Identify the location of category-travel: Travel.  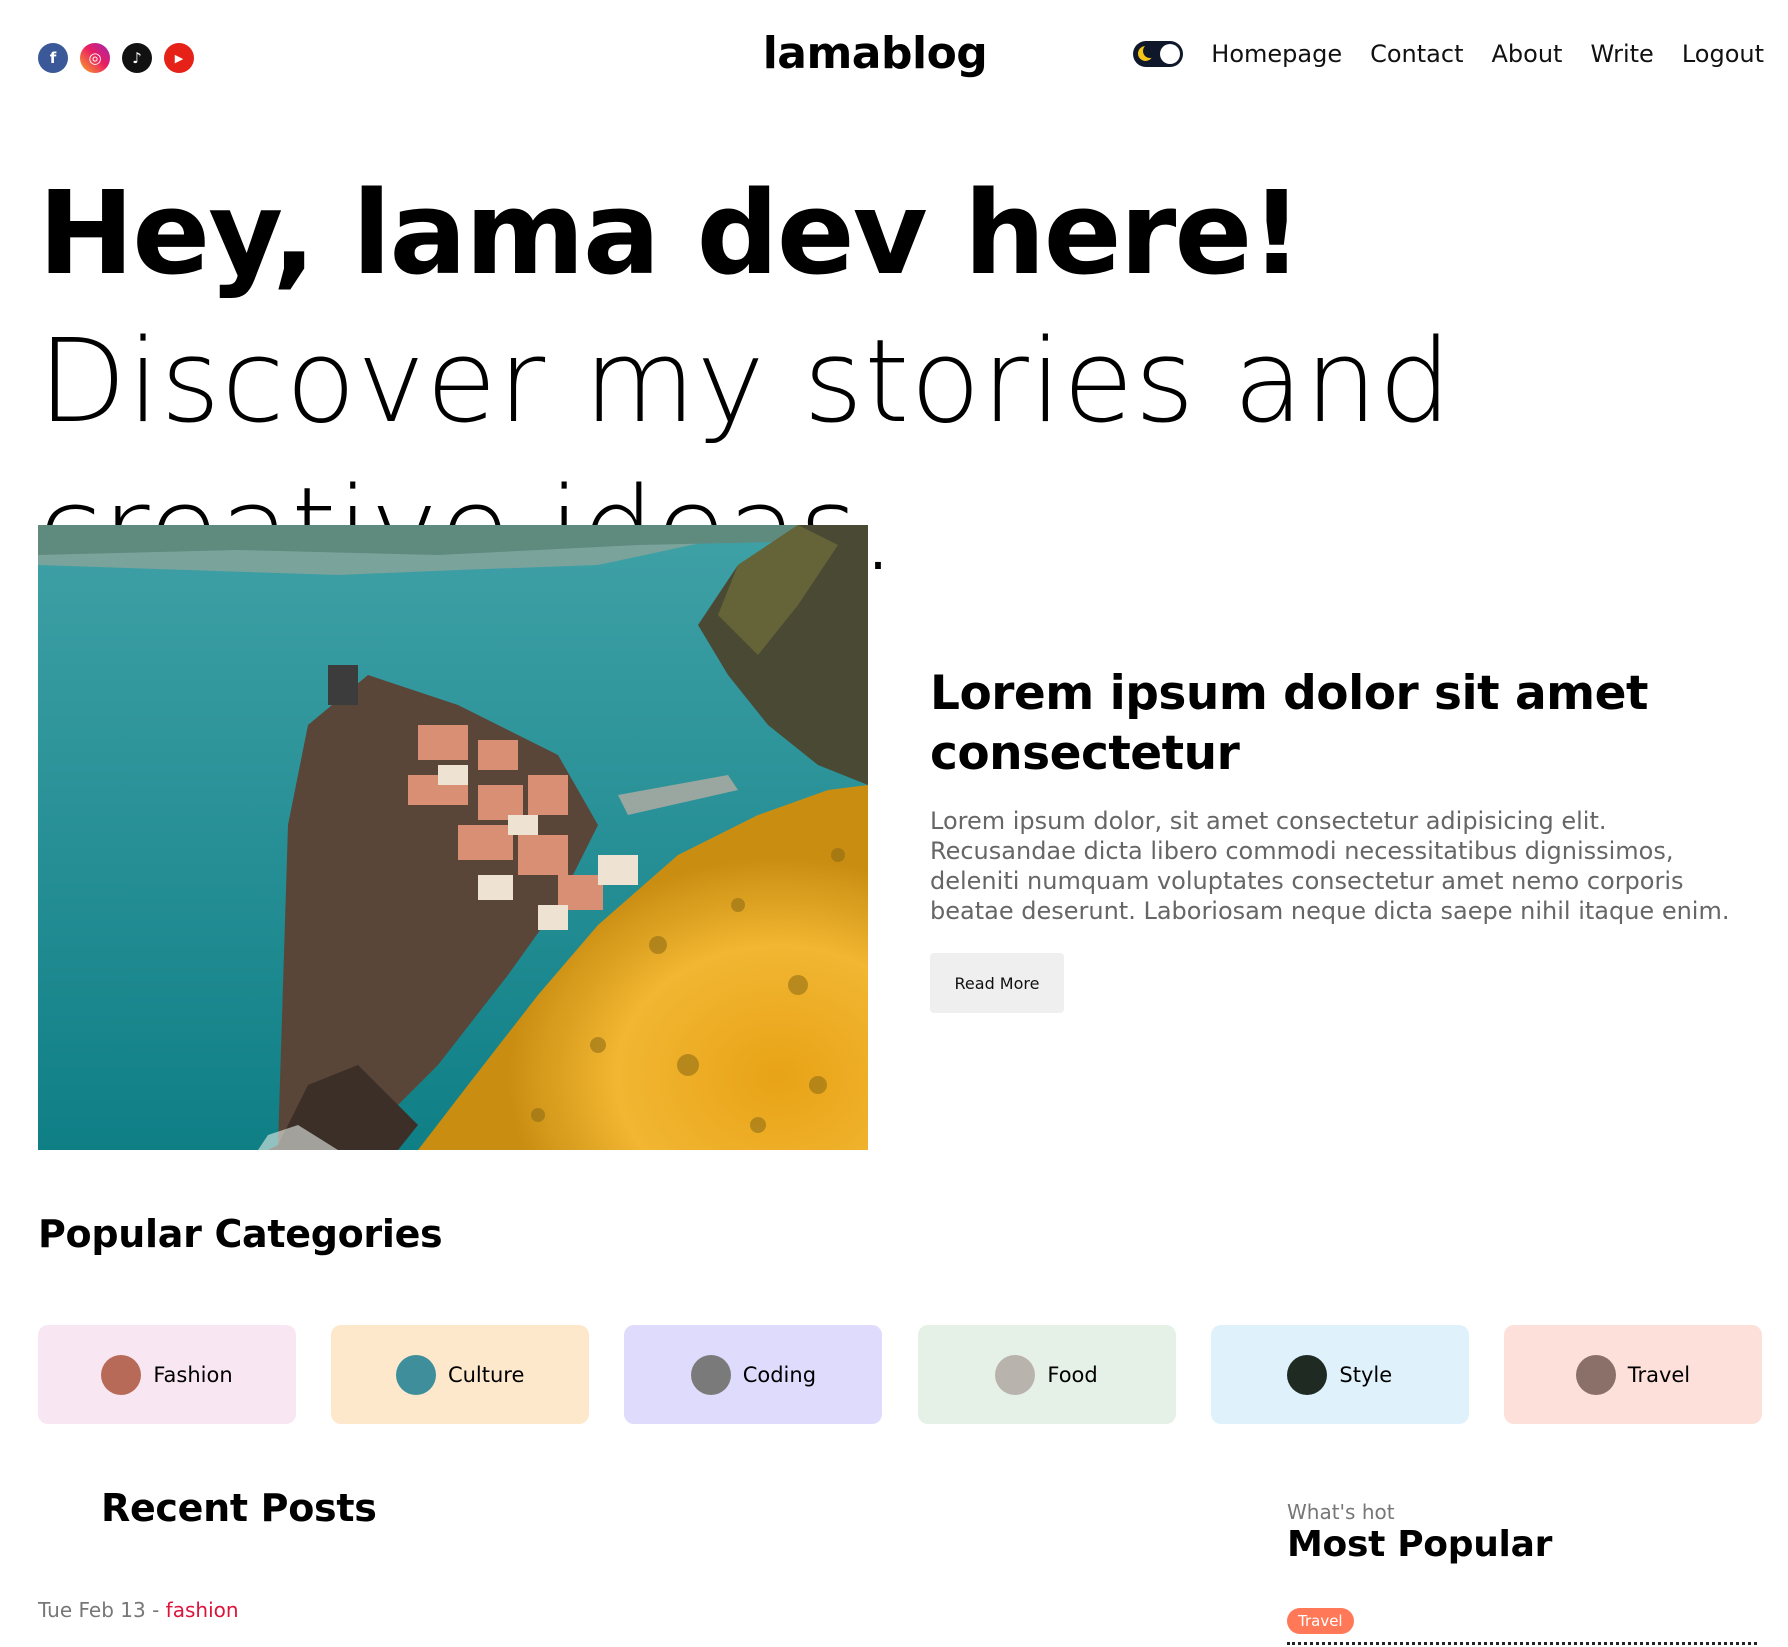
(1632, 1374).